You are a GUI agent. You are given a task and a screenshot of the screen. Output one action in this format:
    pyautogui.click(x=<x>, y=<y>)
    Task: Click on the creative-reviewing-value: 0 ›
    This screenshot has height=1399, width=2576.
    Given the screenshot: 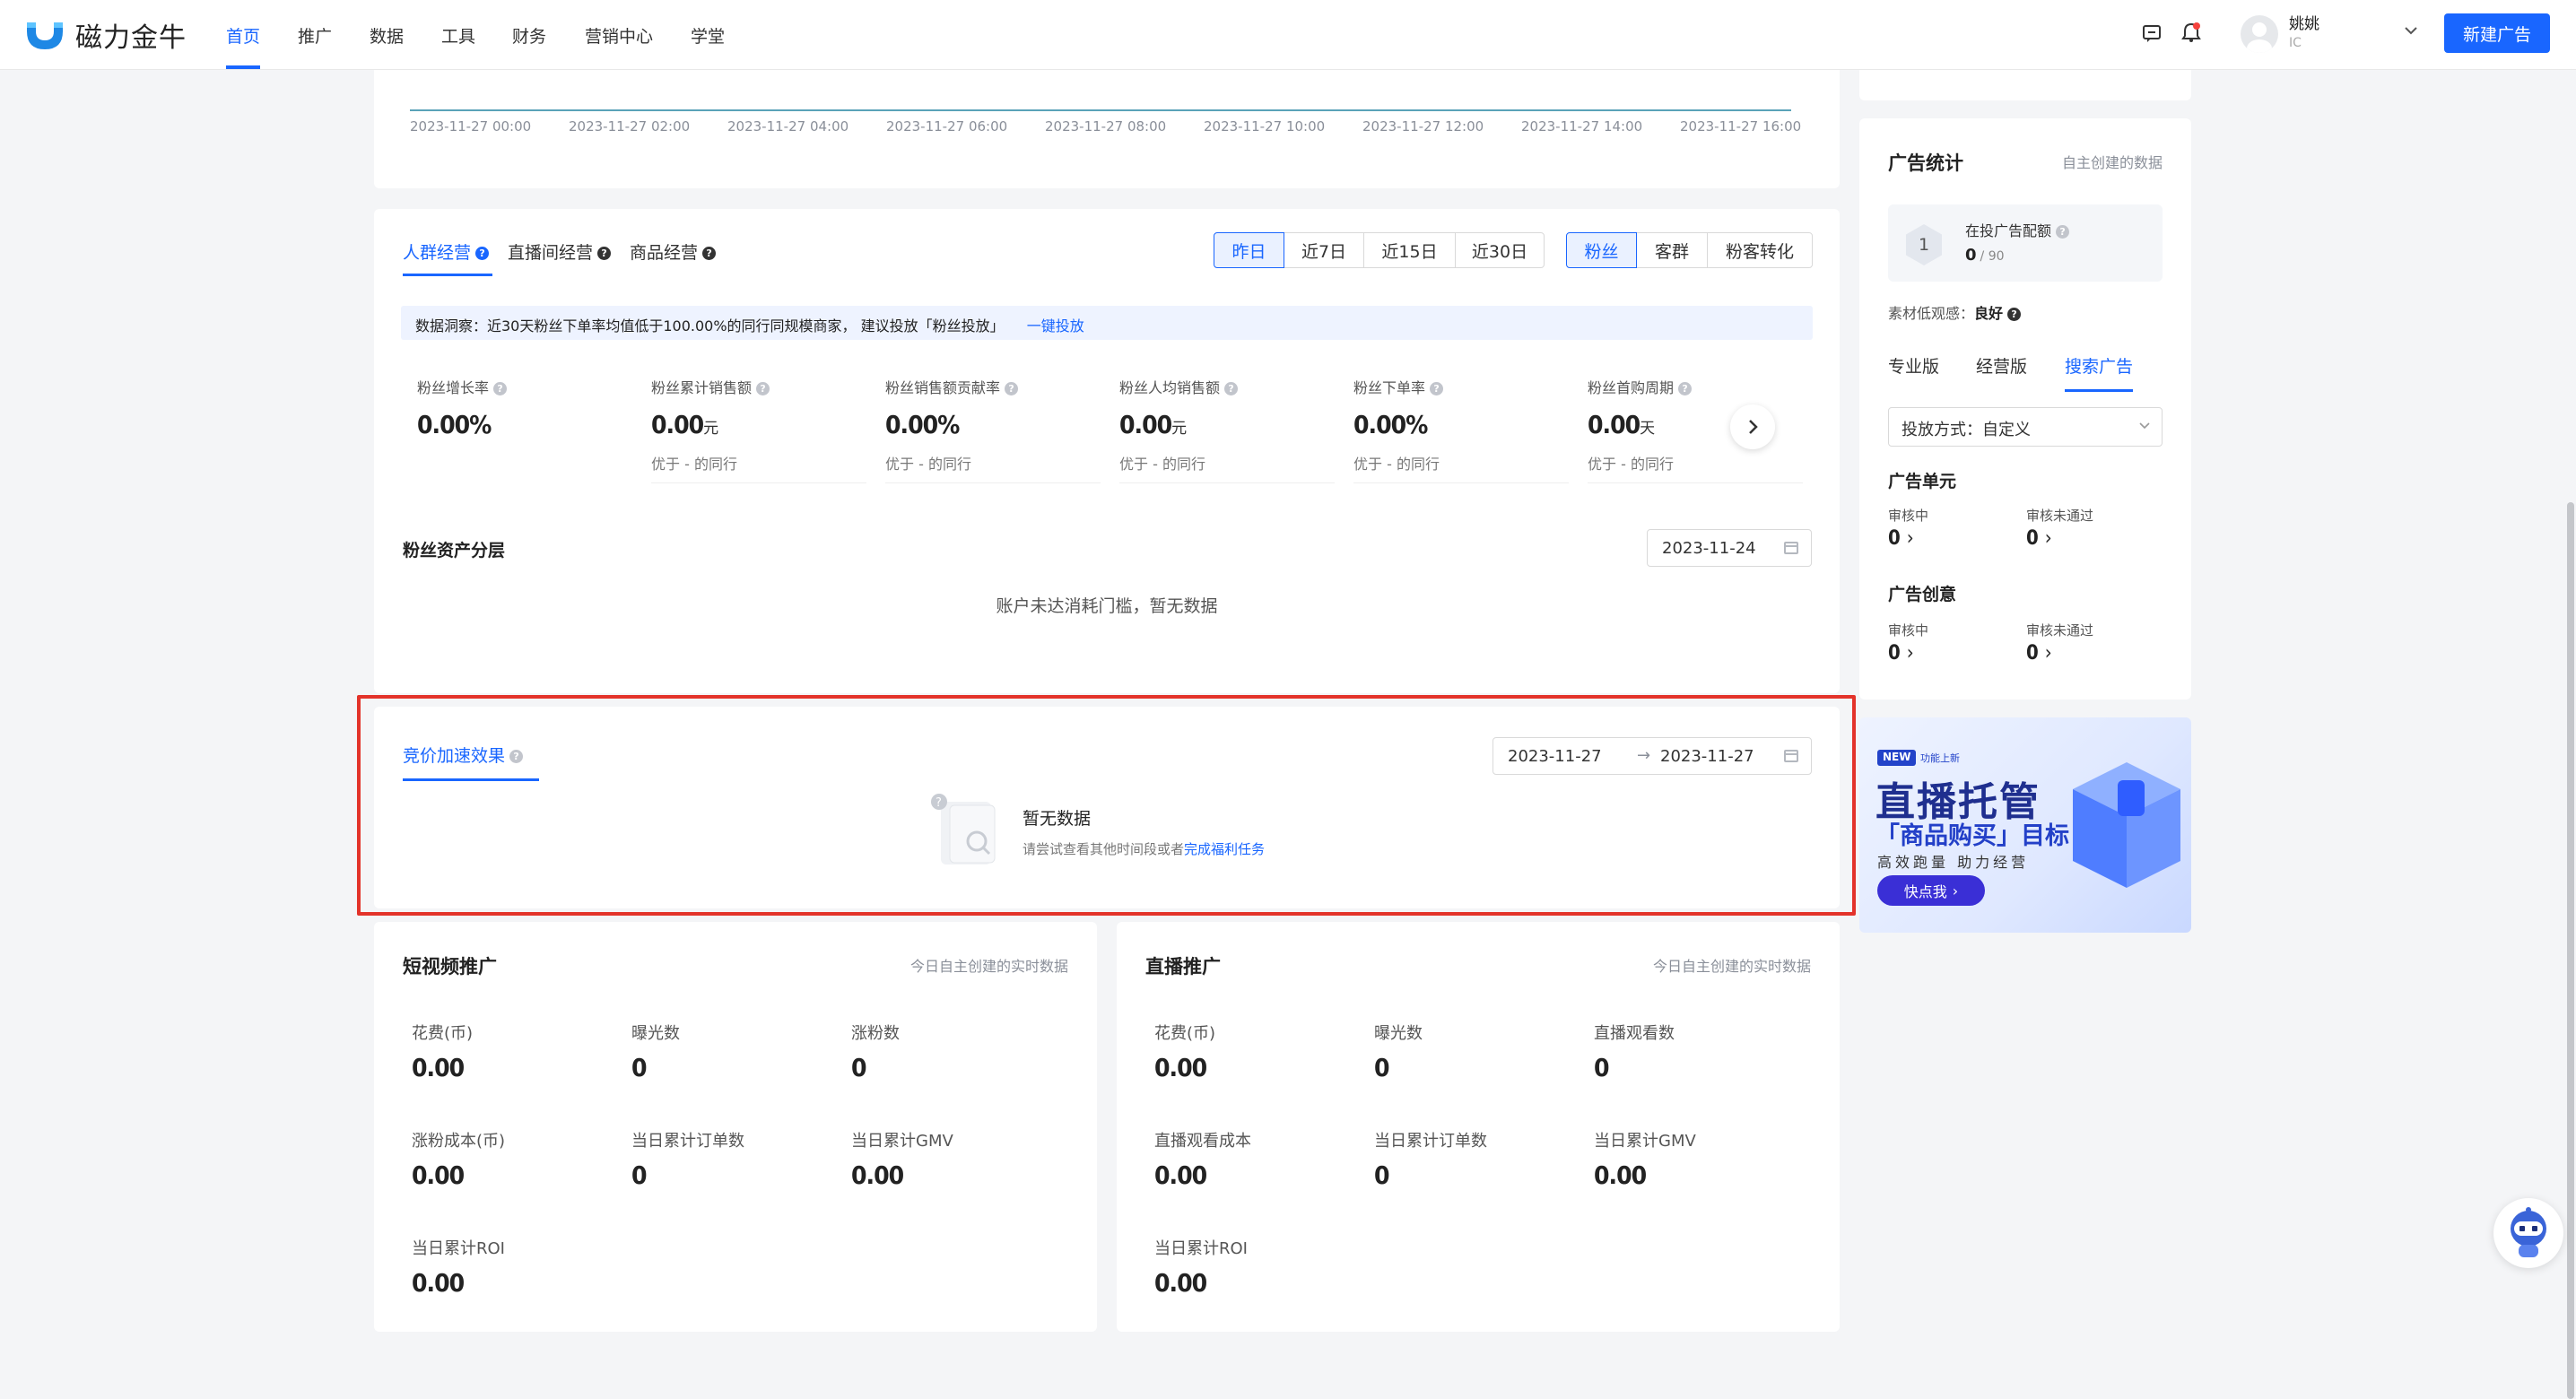 What is the action you would take?
    pyautogui.click(x=1901, y=653)
    